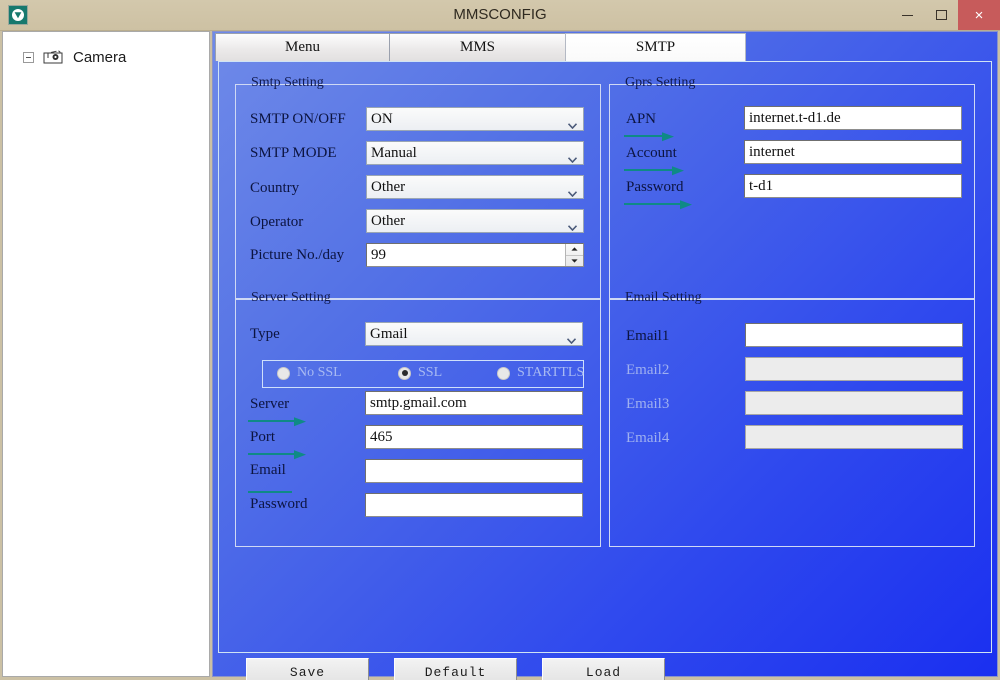 The height and width of the screenshot is (680, 1000). What do you see at coordinates (475, 119) in the screenshot?
I see `select-smtp-onoff: ON` at bounding box center [475, 119].